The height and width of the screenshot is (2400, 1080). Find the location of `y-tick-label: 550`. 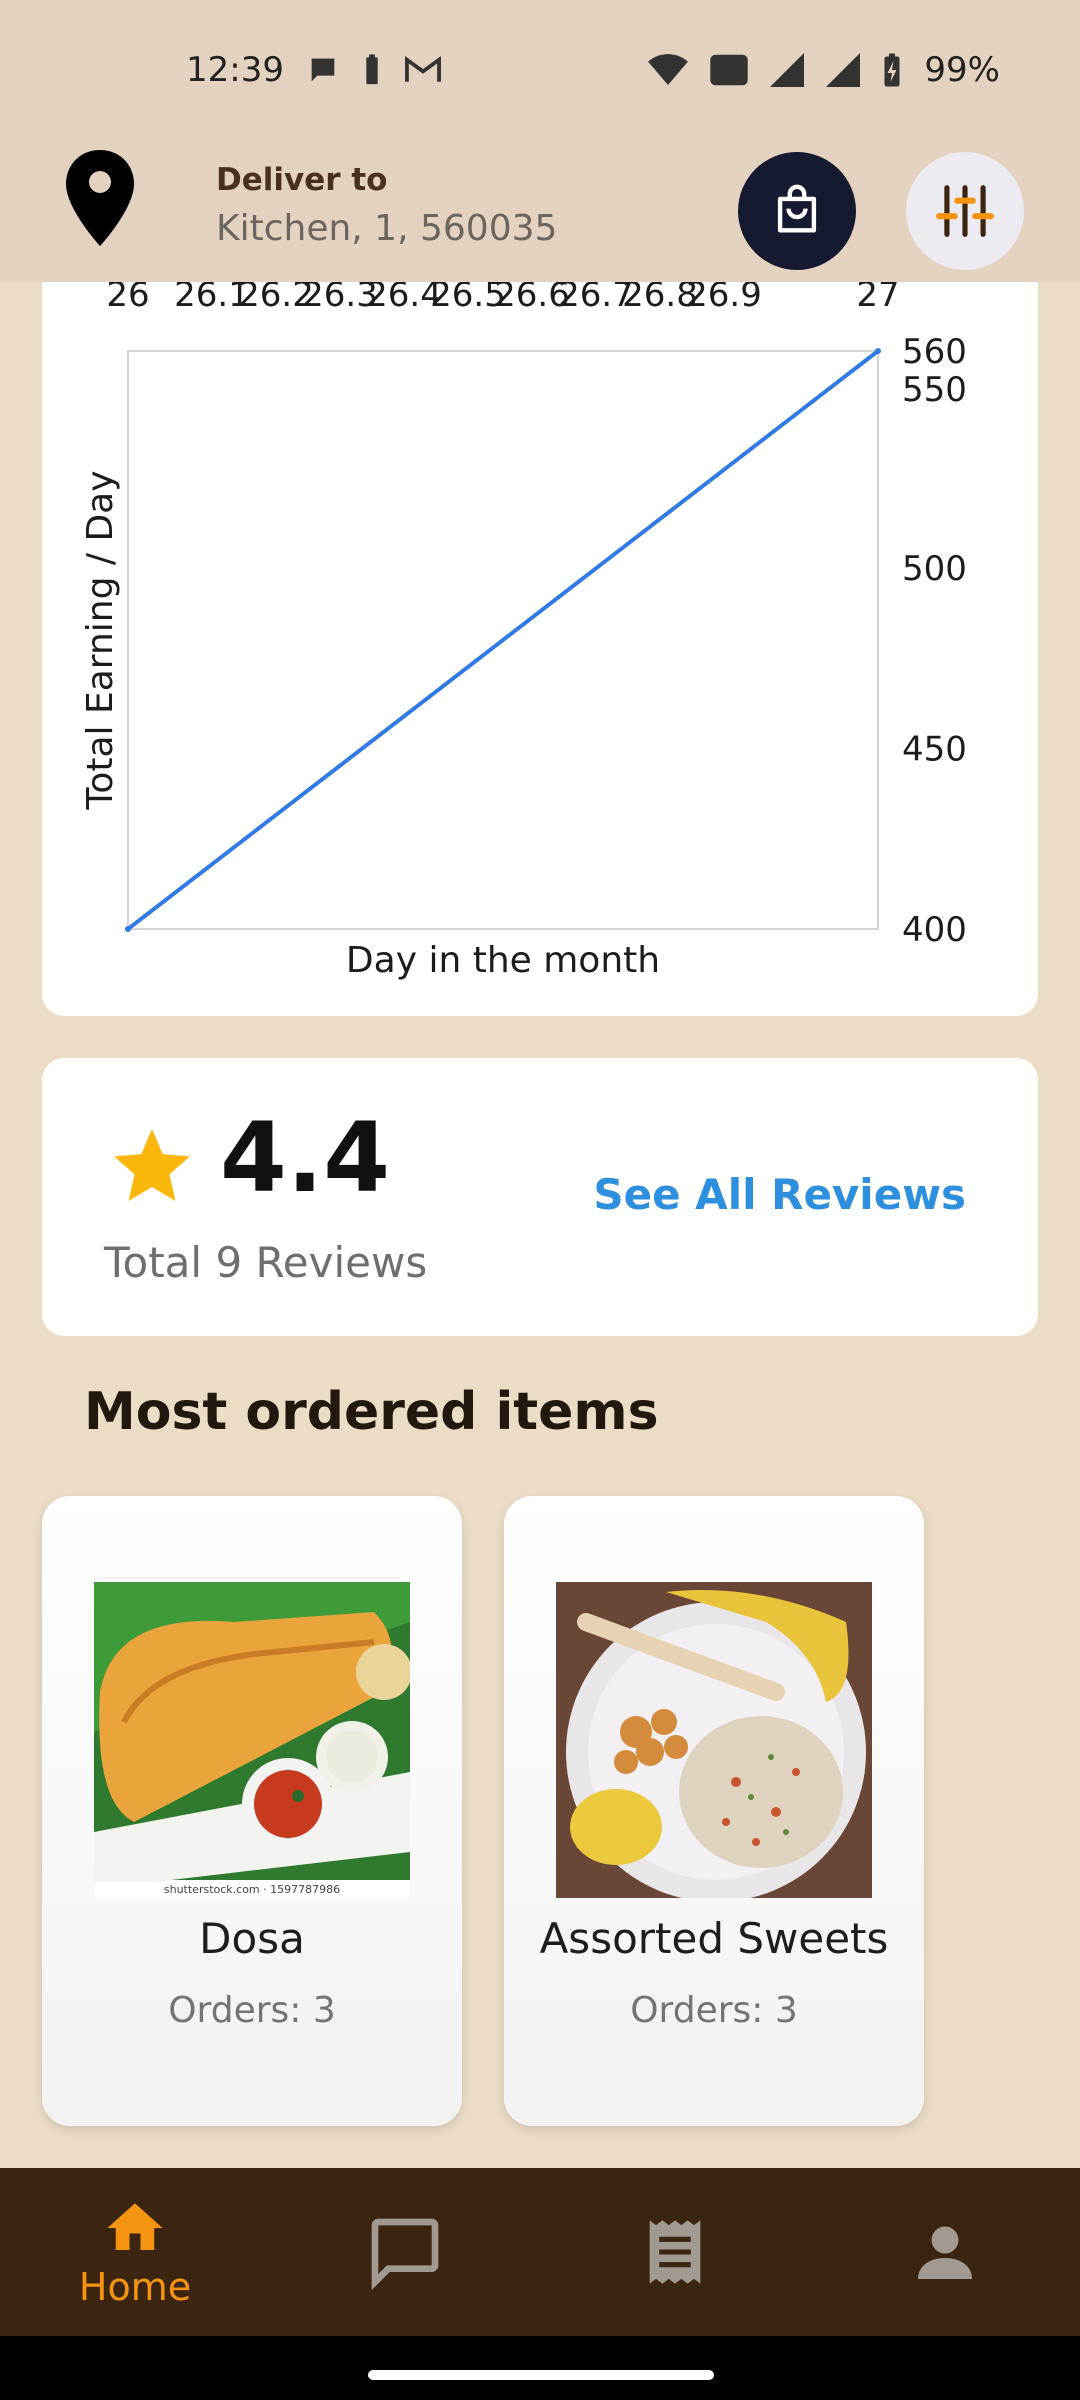

y-tick-label: 550 is located at coordinates (934, 390).